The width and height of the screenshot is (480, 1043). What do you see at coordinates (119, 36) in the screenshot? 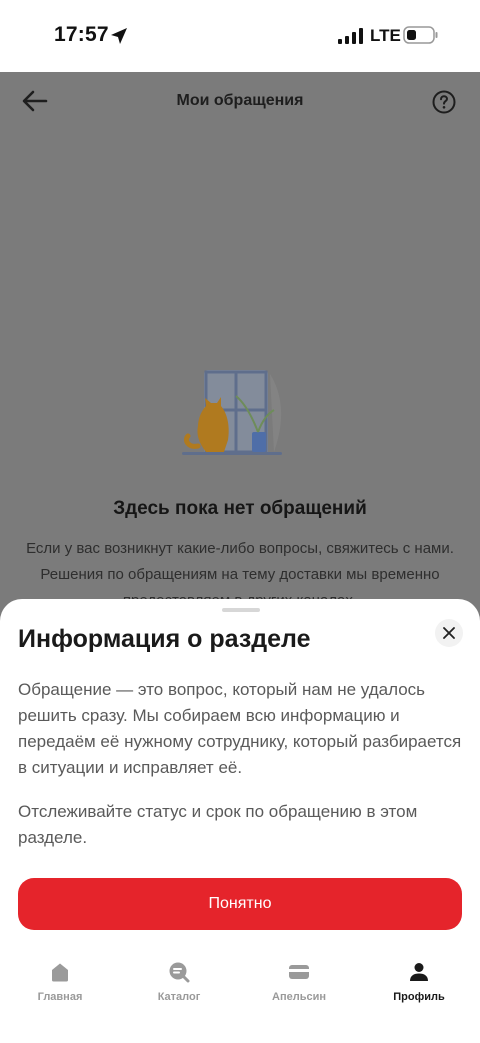
I see `location-arrow-icon` at bounding box center [119, 36].